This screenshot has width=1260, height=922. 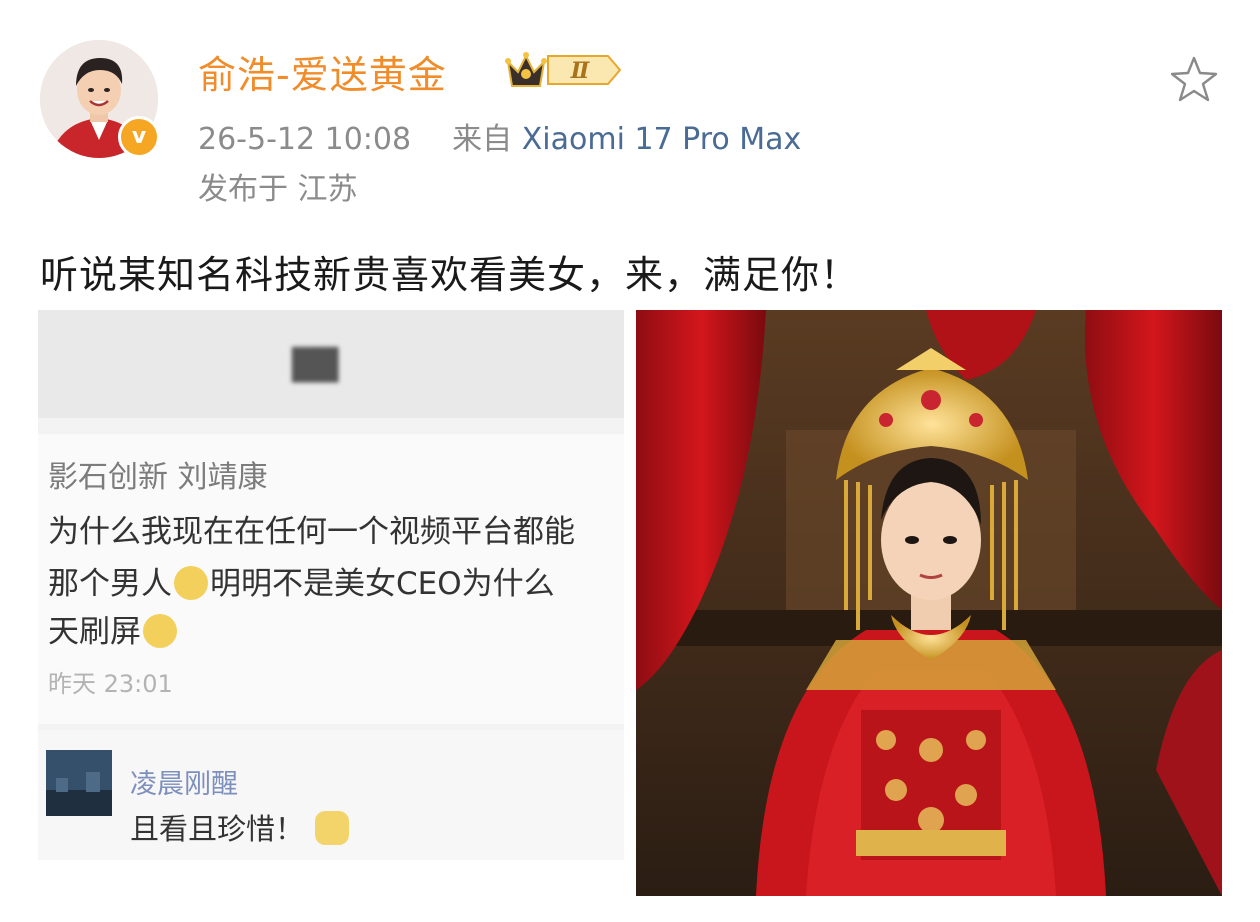 I want to click on reply-avatar, so click(x=79, y=783).